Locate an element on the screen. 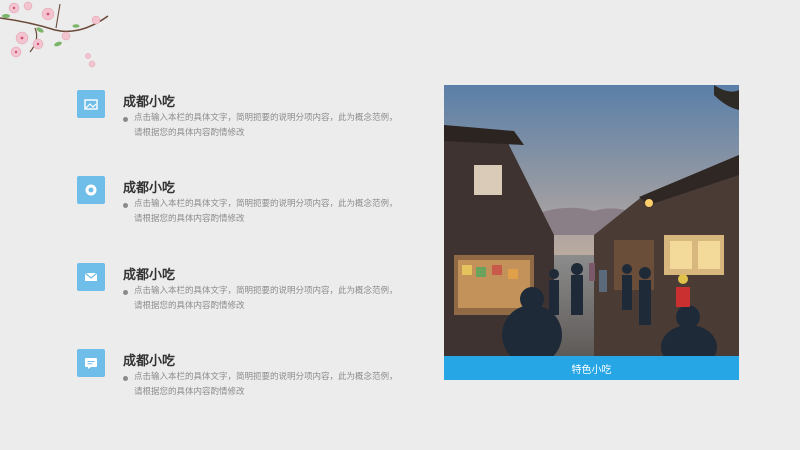 The height and width of the screenshot is (450, 800). chat-icon is located at coordinates (91, 363).